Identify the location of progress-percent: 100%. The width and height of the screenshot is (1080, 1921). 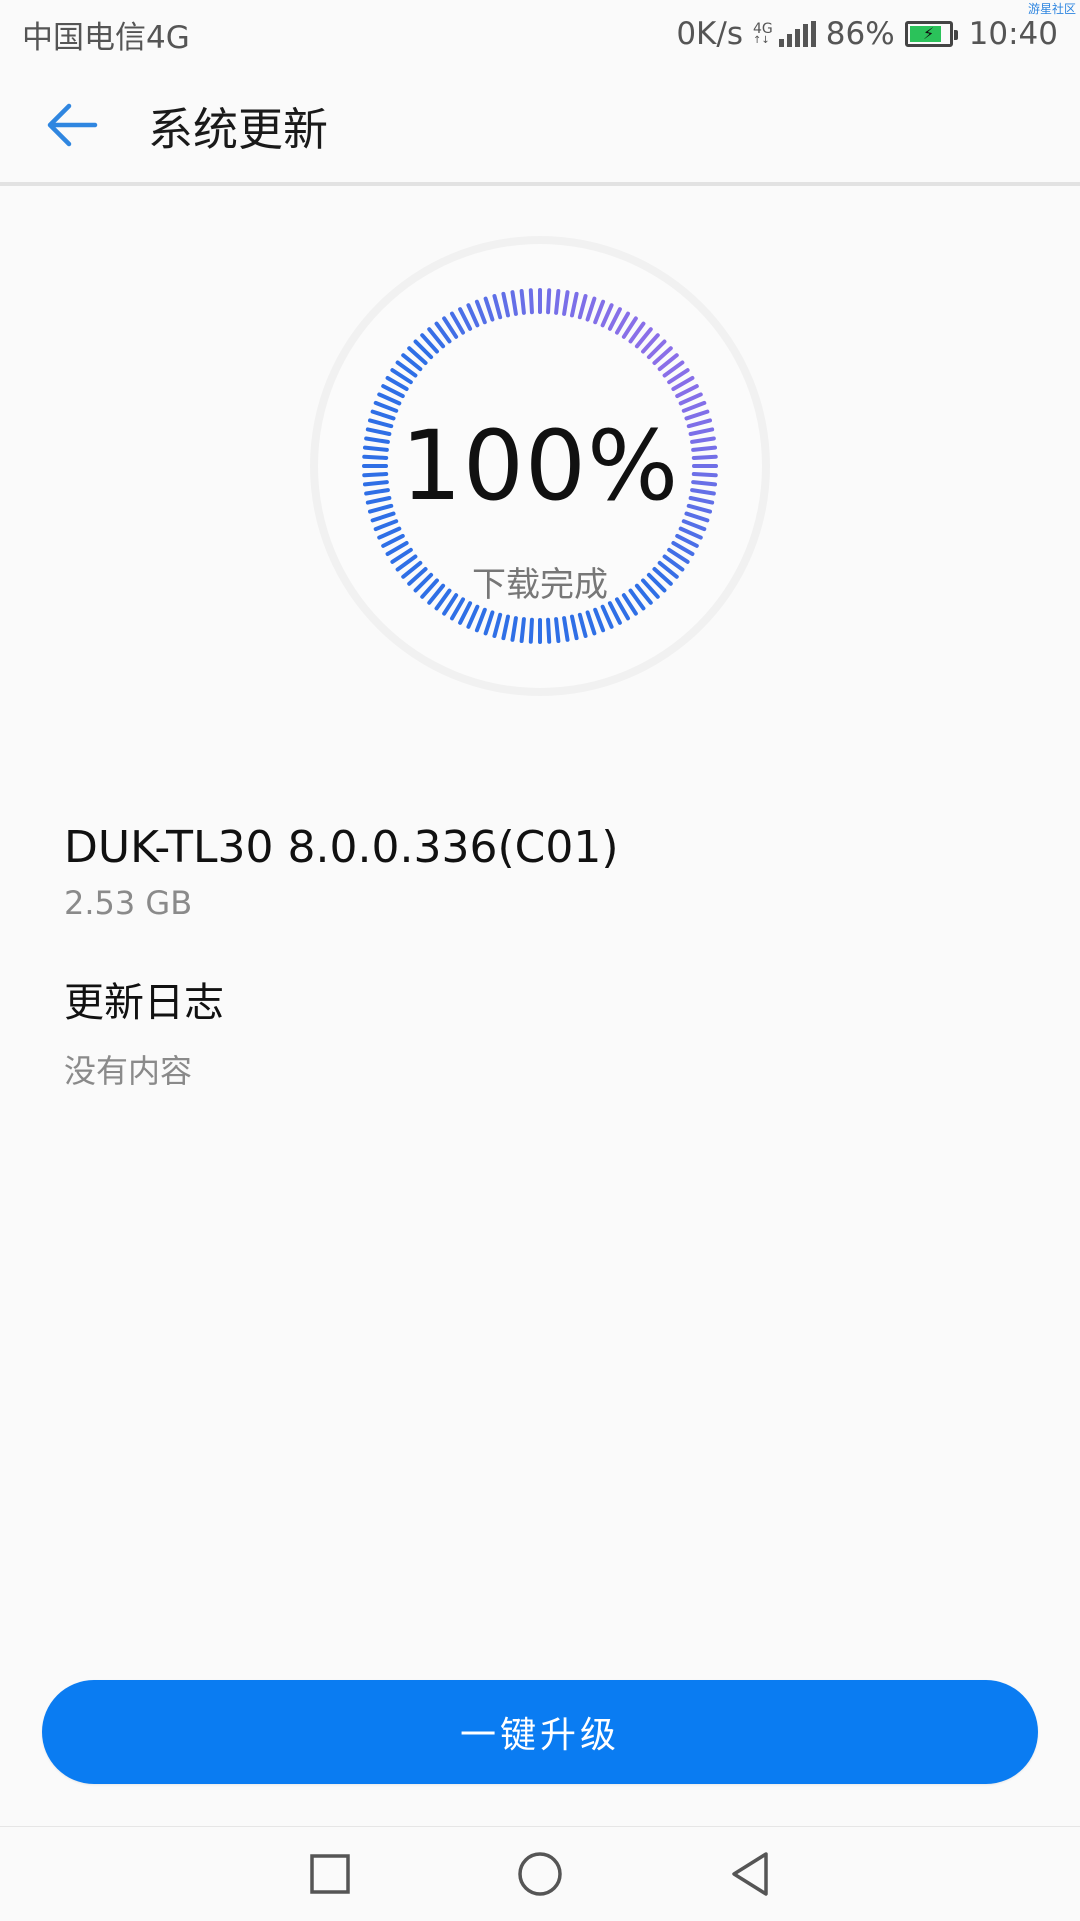
(540, 466).